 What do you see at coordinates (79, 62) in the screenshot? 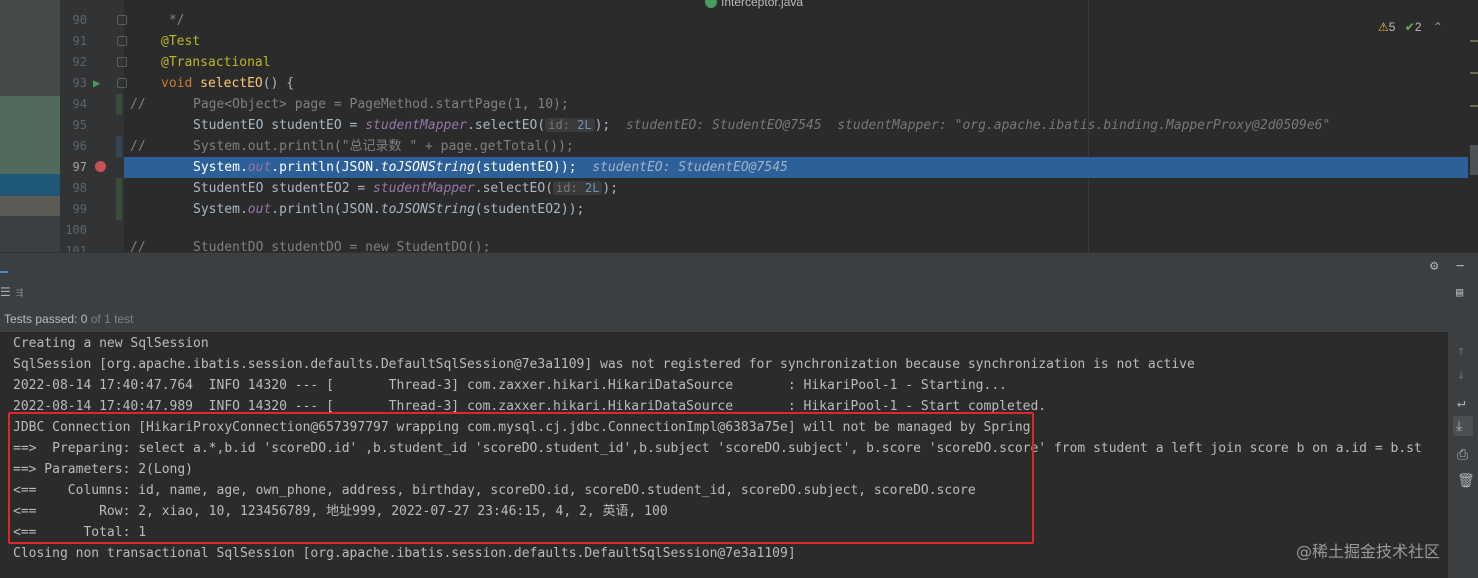
I see `line-number: 92` at bounding box center [79, 62].